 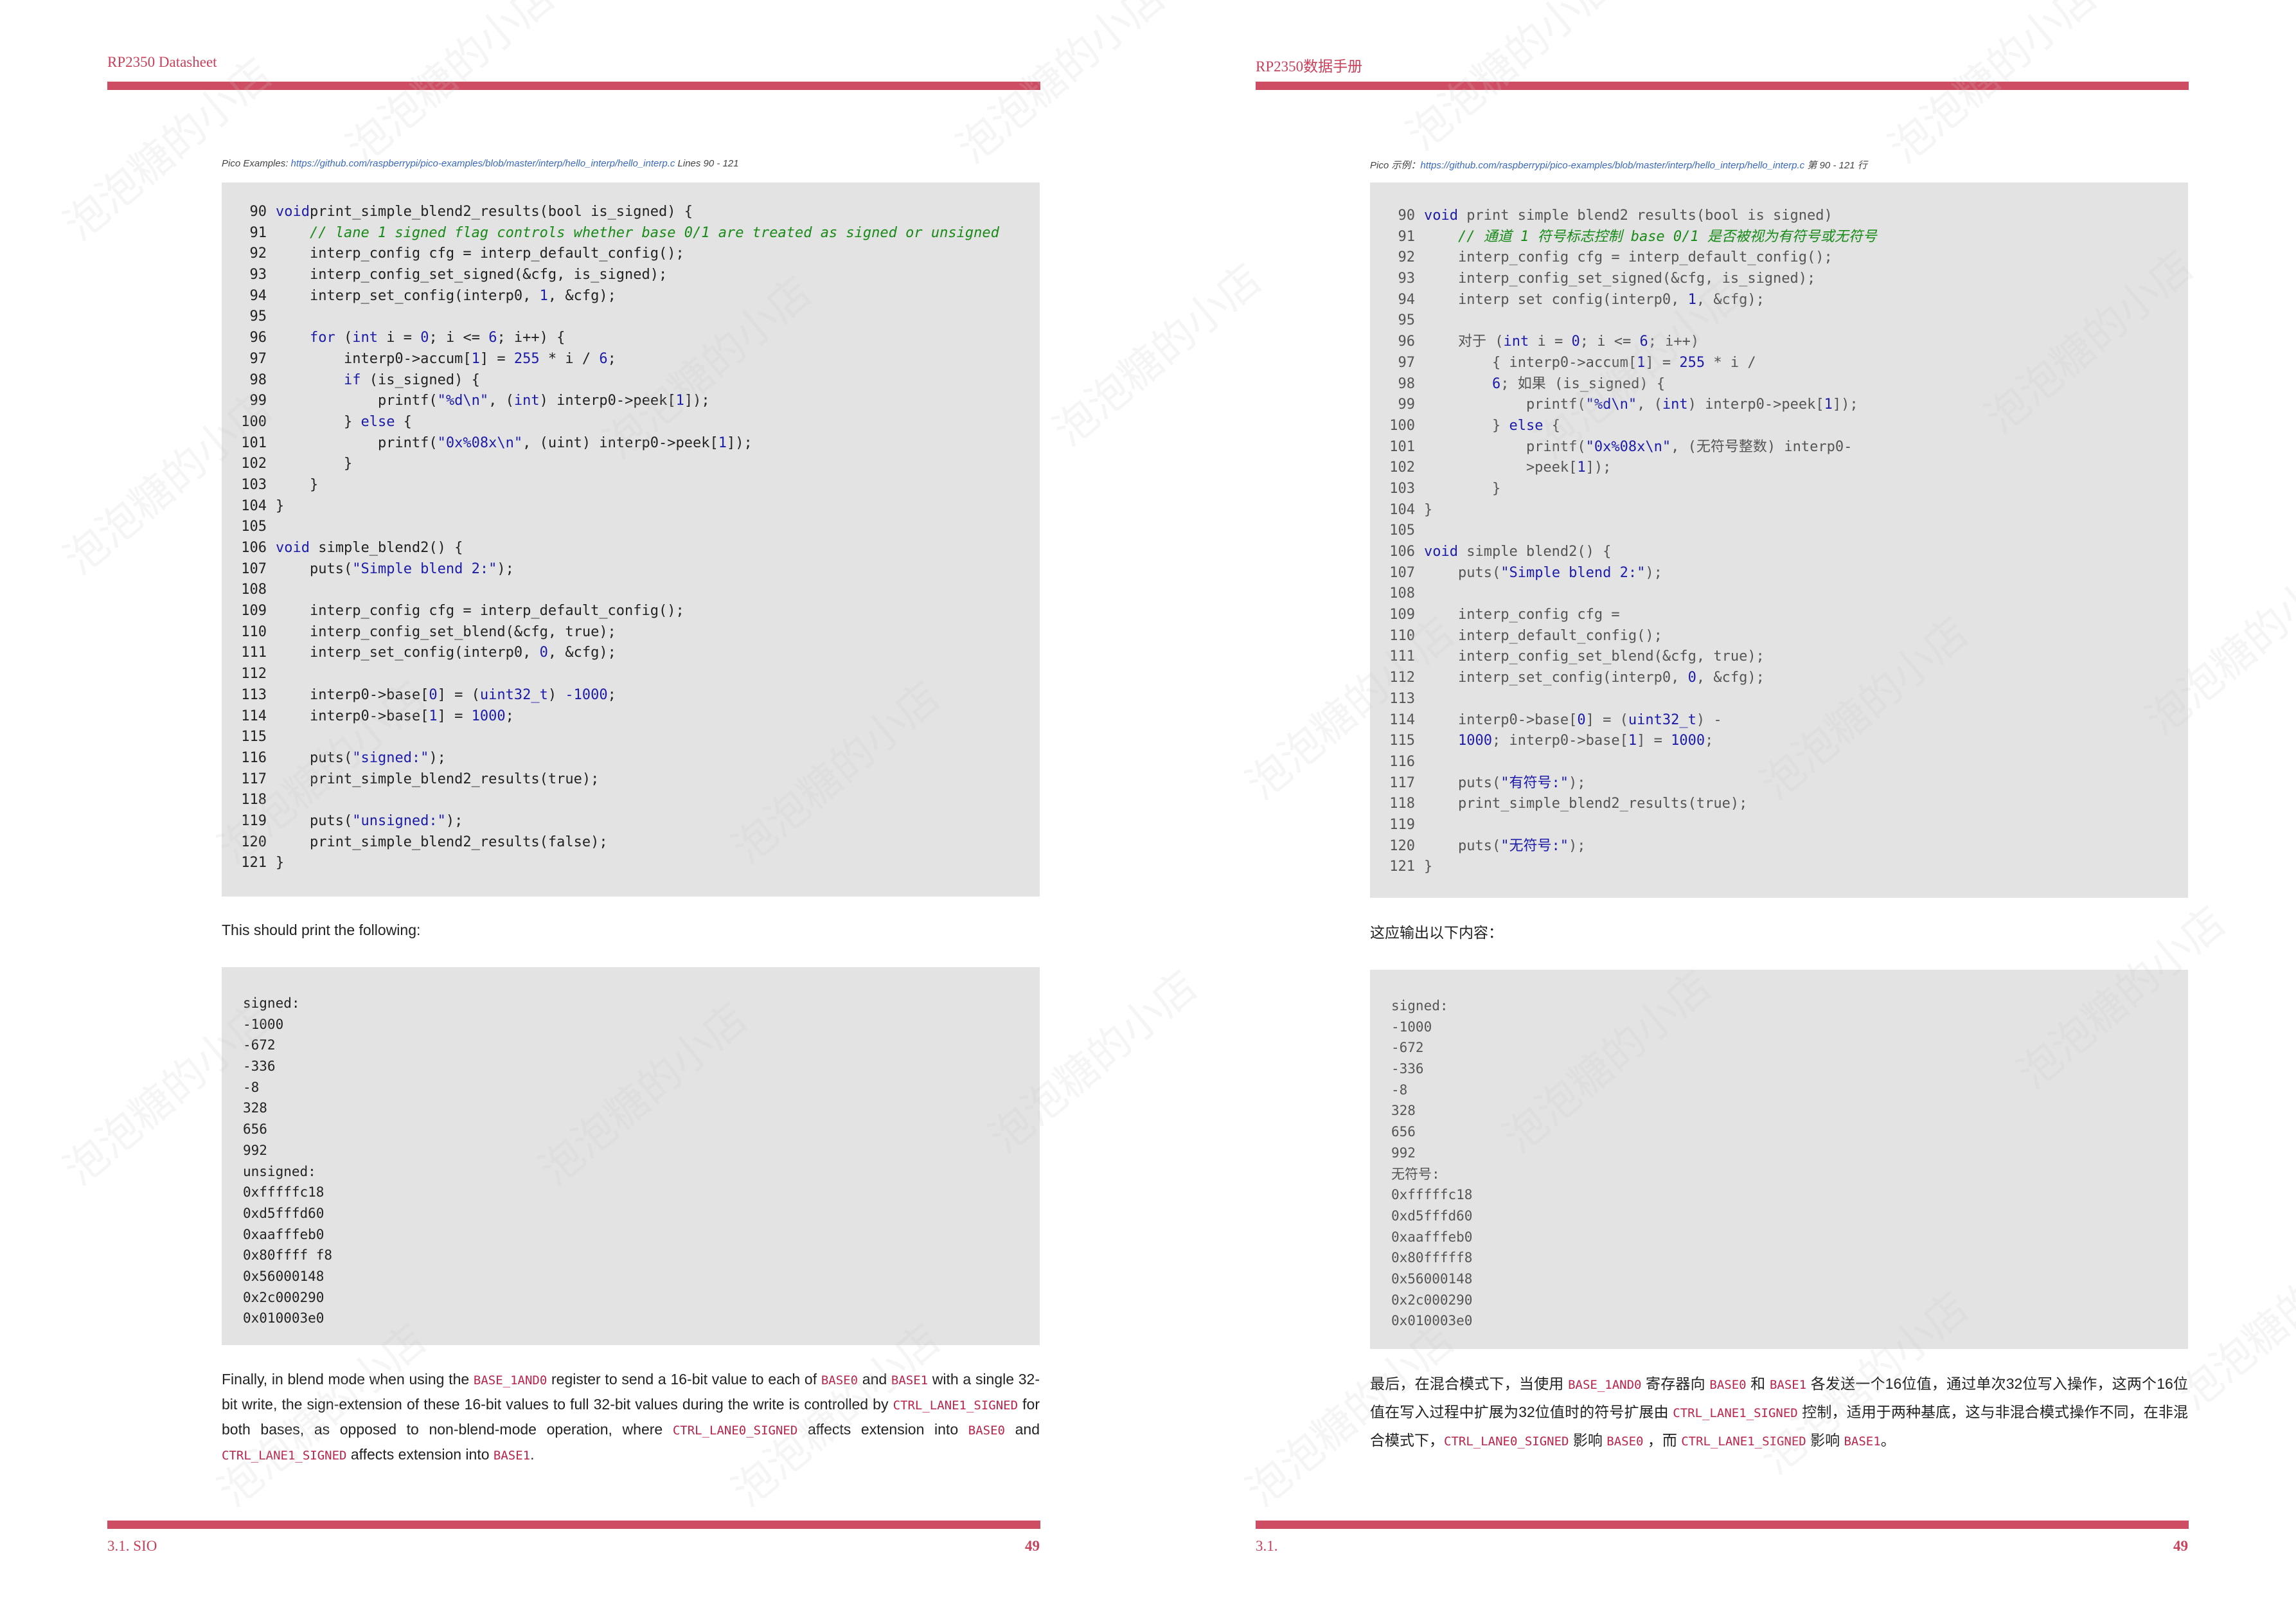 What do you see at coordinates (1624, 300) in the screenshot?
I see `code-line: 94 interp set config(interp0, 1, &cfg);` at bounding box center [1624, 300].